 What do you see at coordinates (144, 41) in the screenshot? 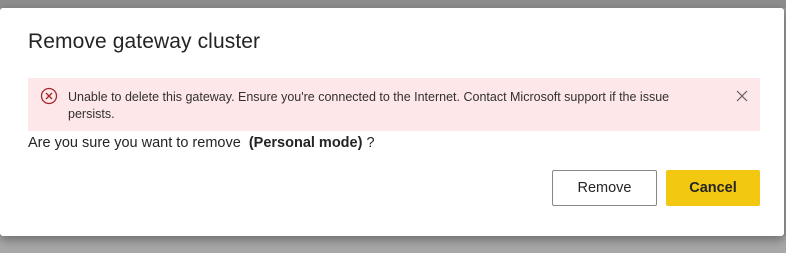
I see `dialog-title: Remove gateway cluster` at bounding box center [144, 41].